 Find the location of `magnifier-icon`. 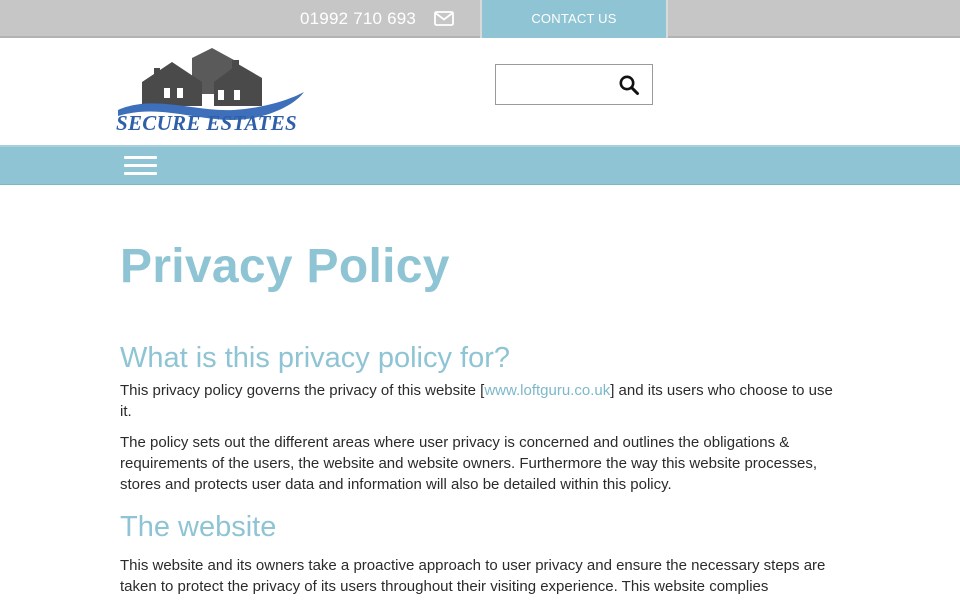

magnifier-icon is located at coordinates (629, 85).